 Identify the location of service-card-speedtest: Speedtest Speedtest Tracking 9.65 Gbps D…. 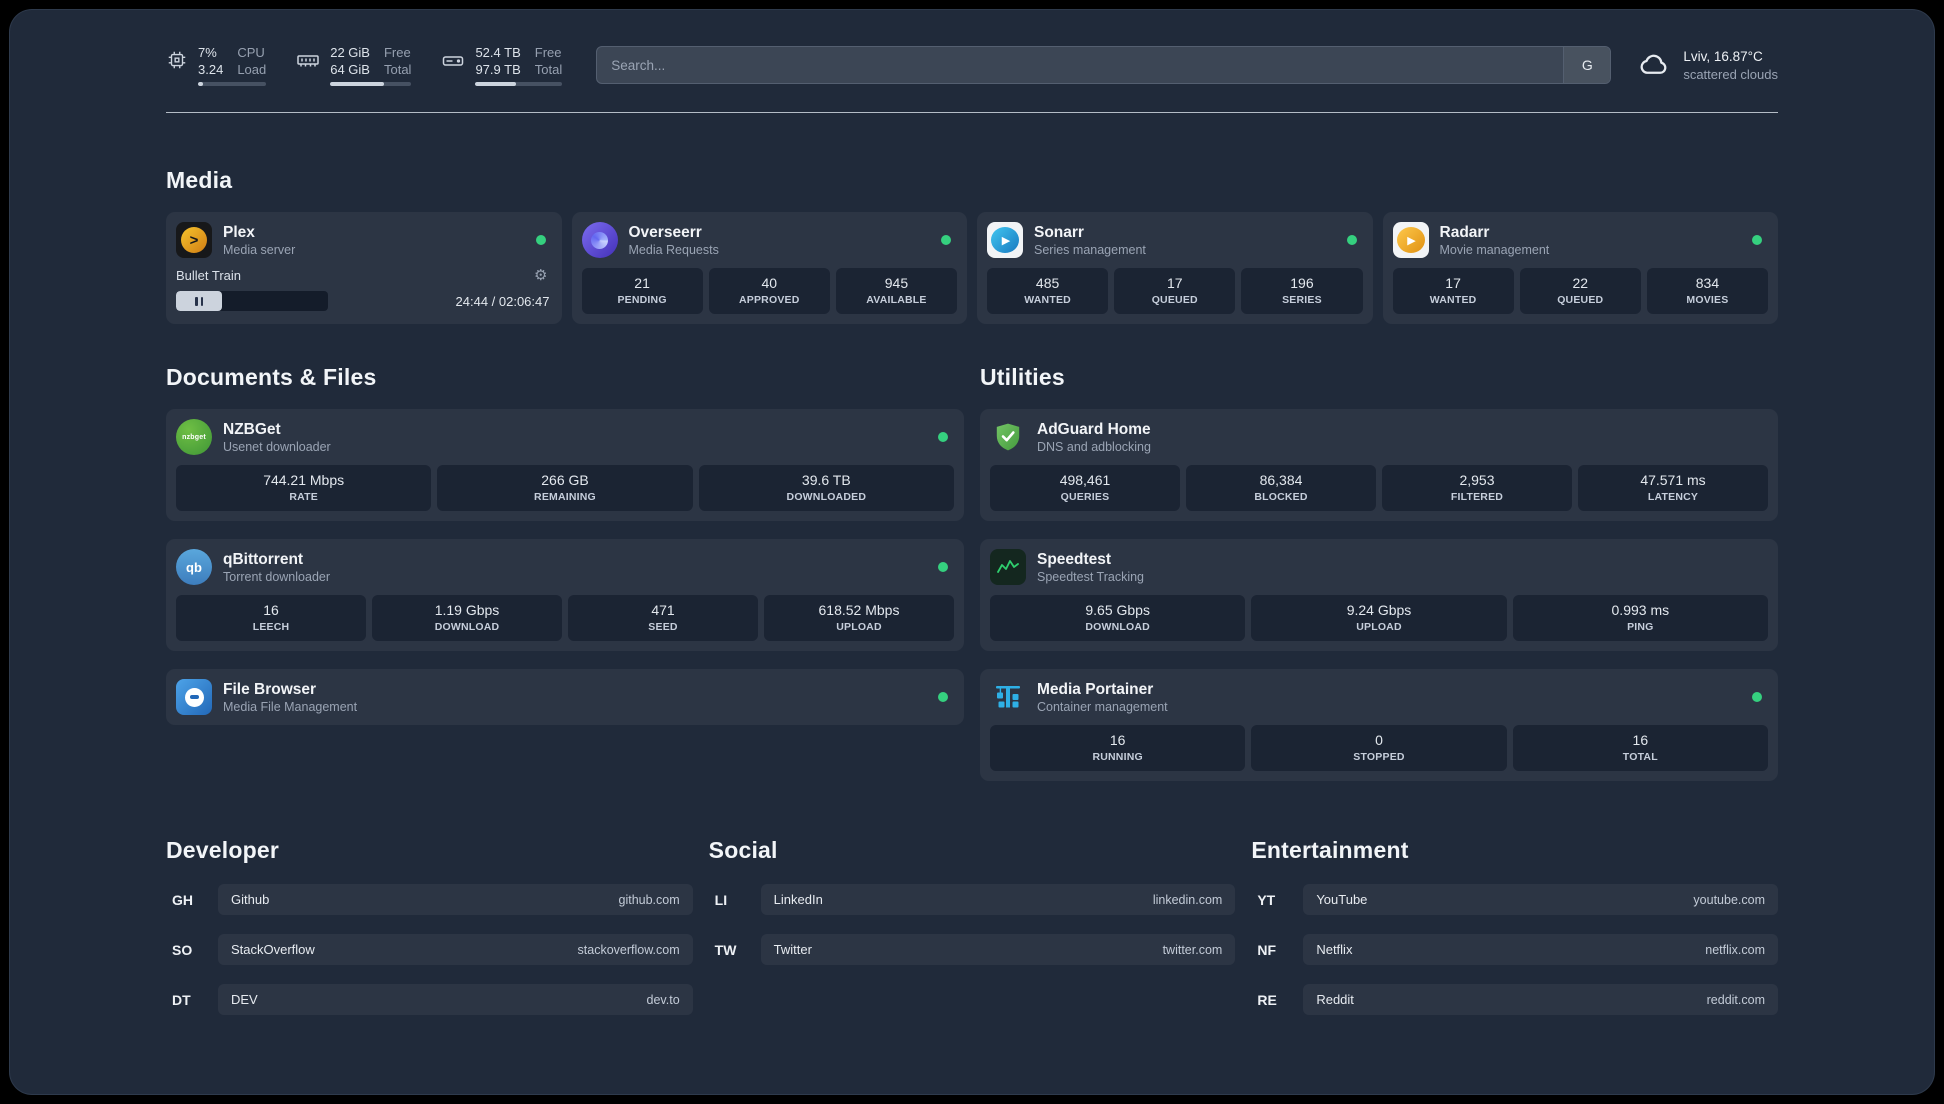
(1379, 595).